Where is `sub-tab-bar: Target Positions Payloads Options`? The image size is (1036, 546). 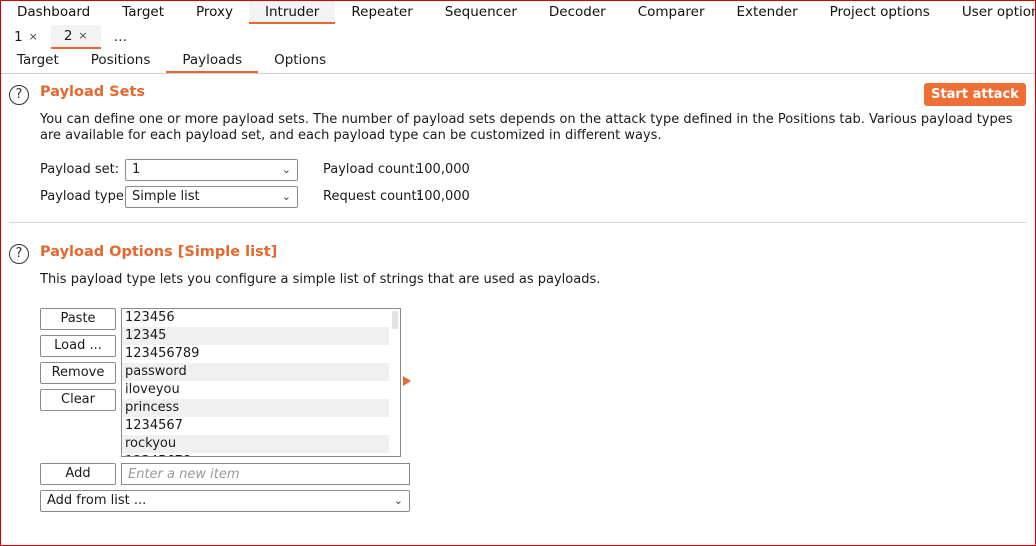
sub-tab-bar: Target Positions Payloads Options is located at coordinates (518, 61).